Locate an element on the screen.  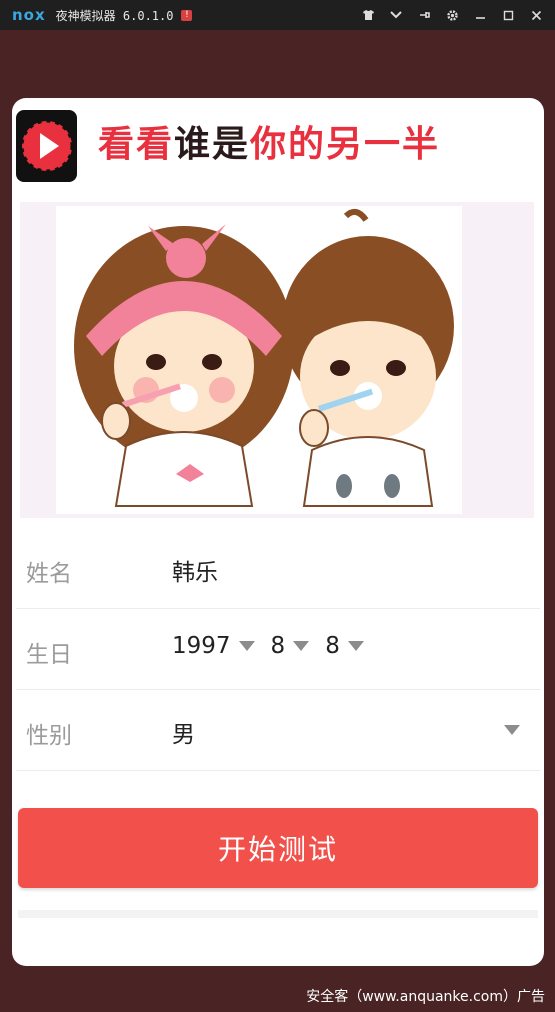
divider is located at coordinates (278, 914).